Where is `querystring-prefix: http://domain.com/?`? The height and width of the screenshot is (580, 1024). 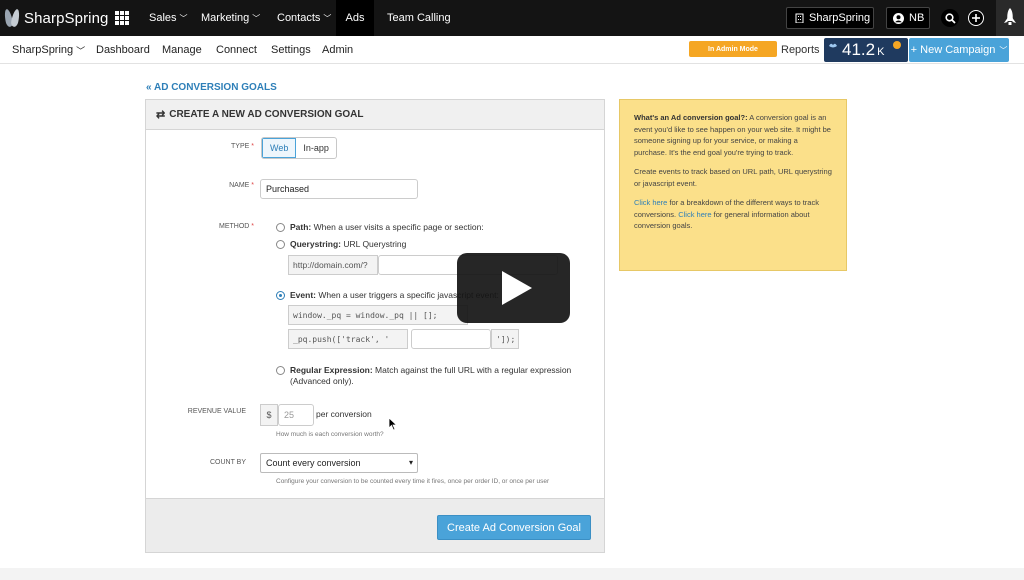 querystring-prefix: http://domain.com/? is located at coordinates (333, 265).